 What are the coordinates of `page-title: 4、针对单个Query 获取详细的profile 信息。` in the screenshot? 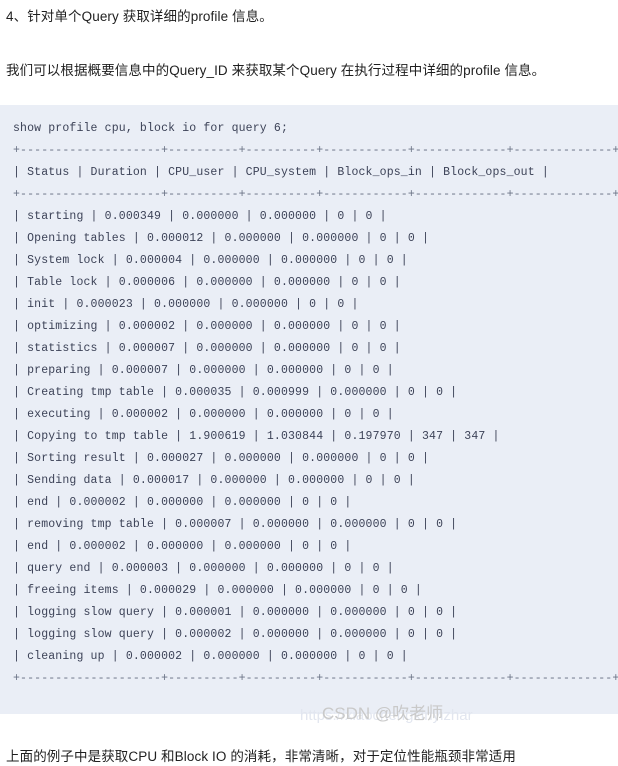 It's located at (139, 16).